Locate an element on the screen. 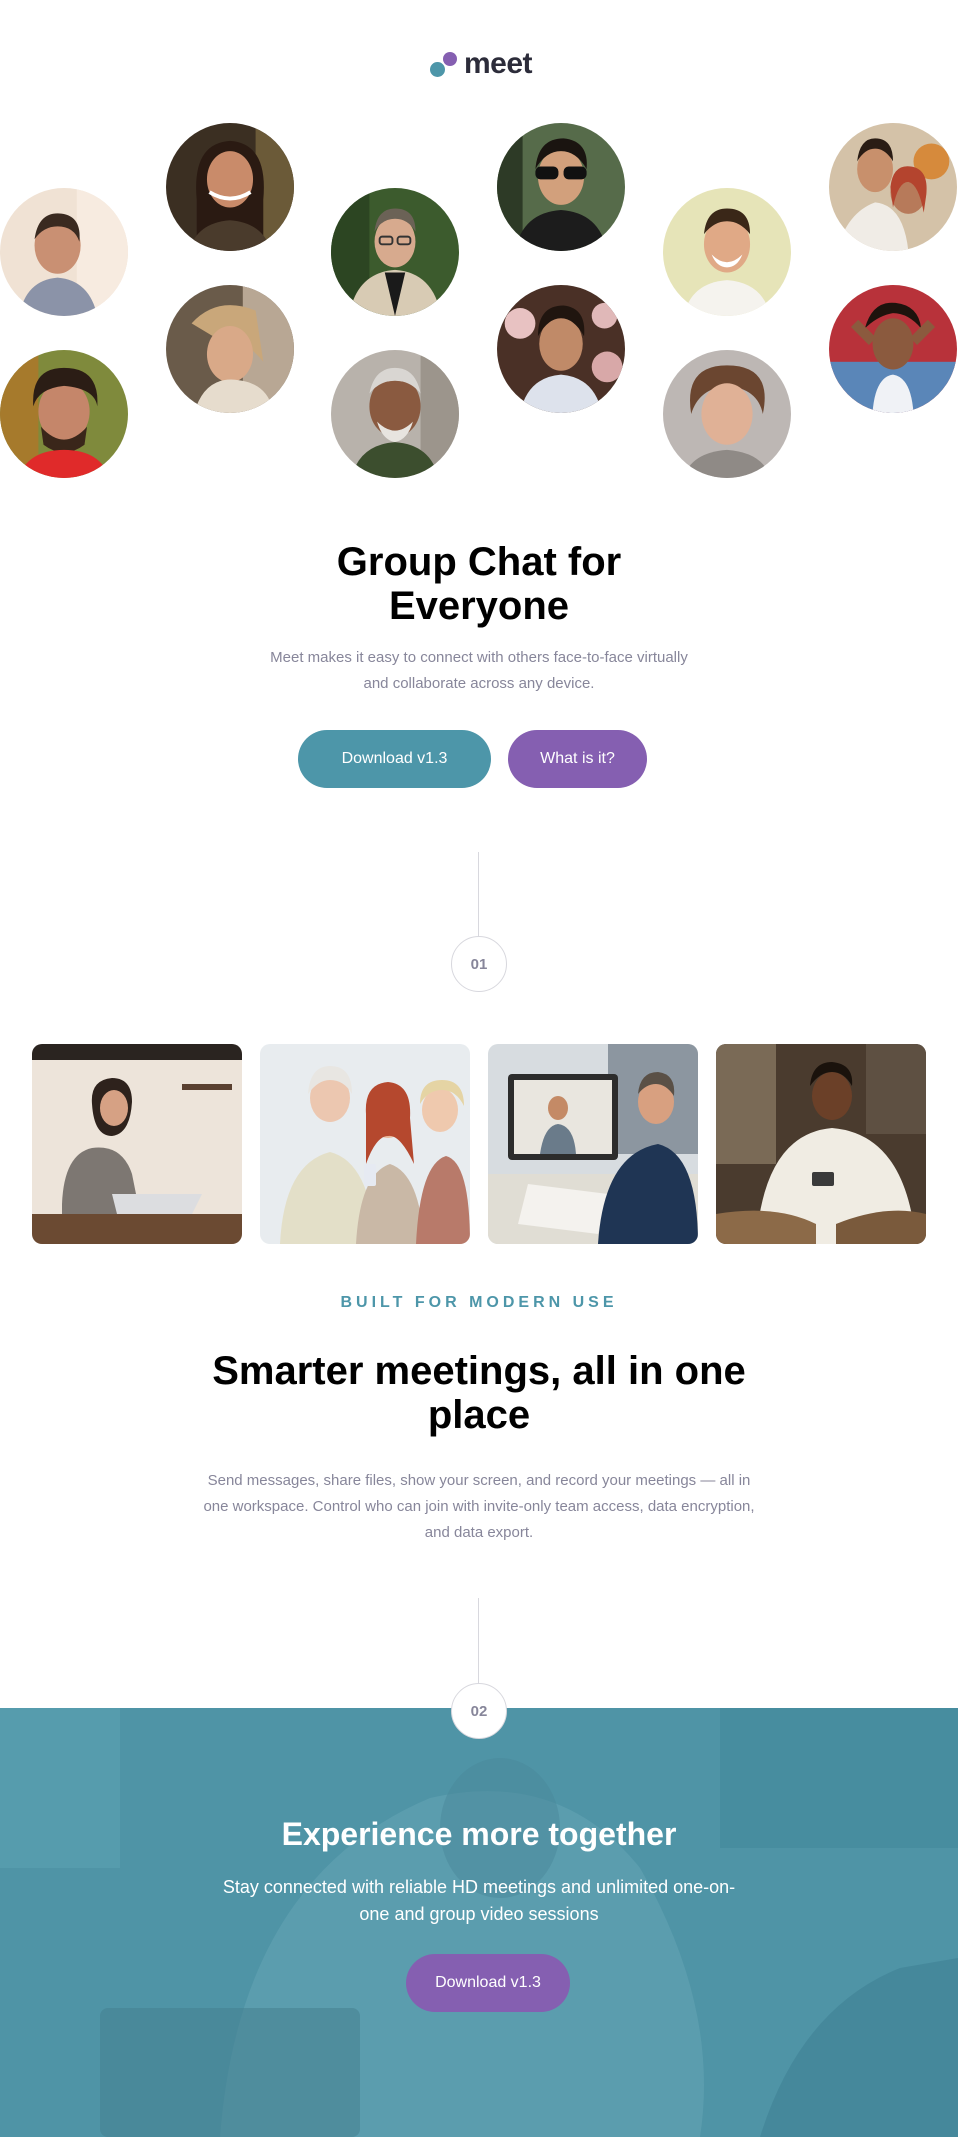  step-number-badge: 02 is located at coordinates (479, 1711).